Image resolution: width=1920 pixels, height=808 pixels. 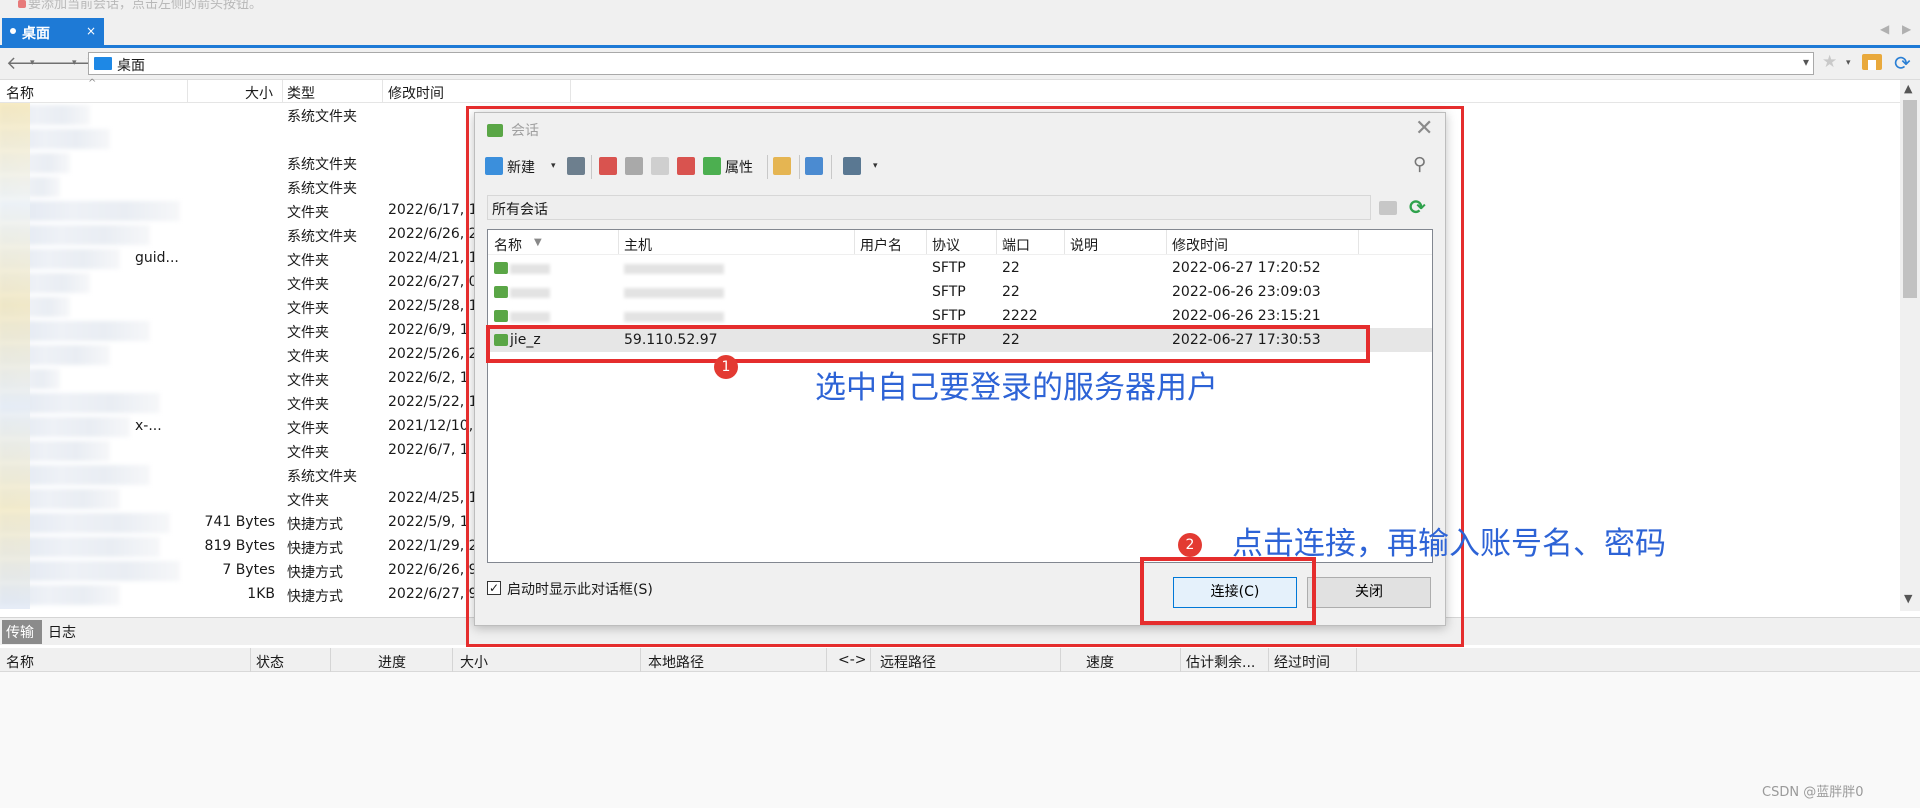 What do you see at coordinates (1829, 62) in the screenshot?
I see `favorites-star-icon: ★` at bounding box center [1829, 62].